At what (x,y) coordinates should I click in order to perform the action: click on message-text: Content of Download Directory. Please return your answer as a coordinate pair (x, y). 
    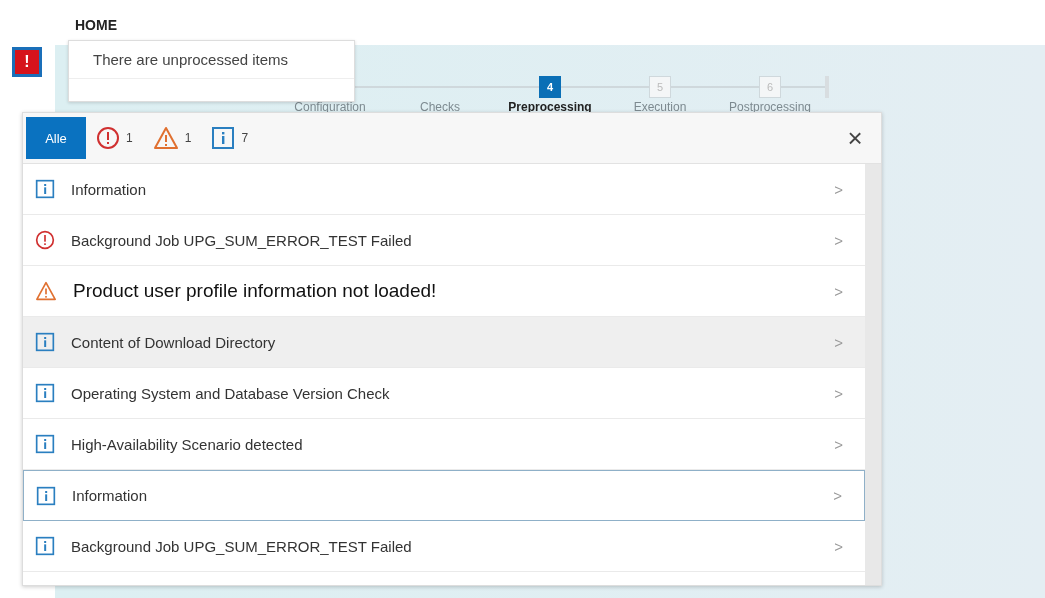
    Looking at the image, I should click on (174, 342).